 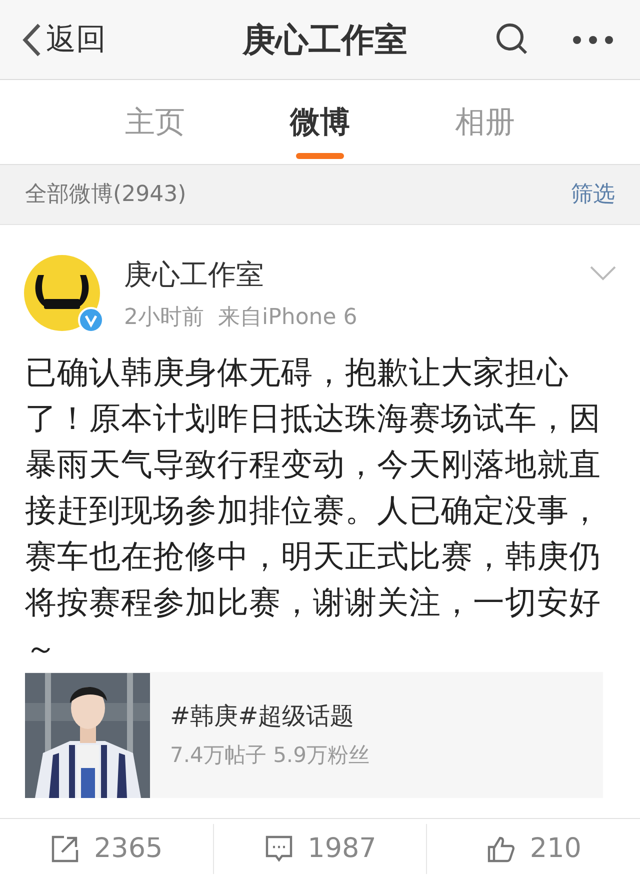 What do you see at coordinates (164, 318) in the screenshot?
I see `post-time: 2小时前` at bounding box center [164, 318].